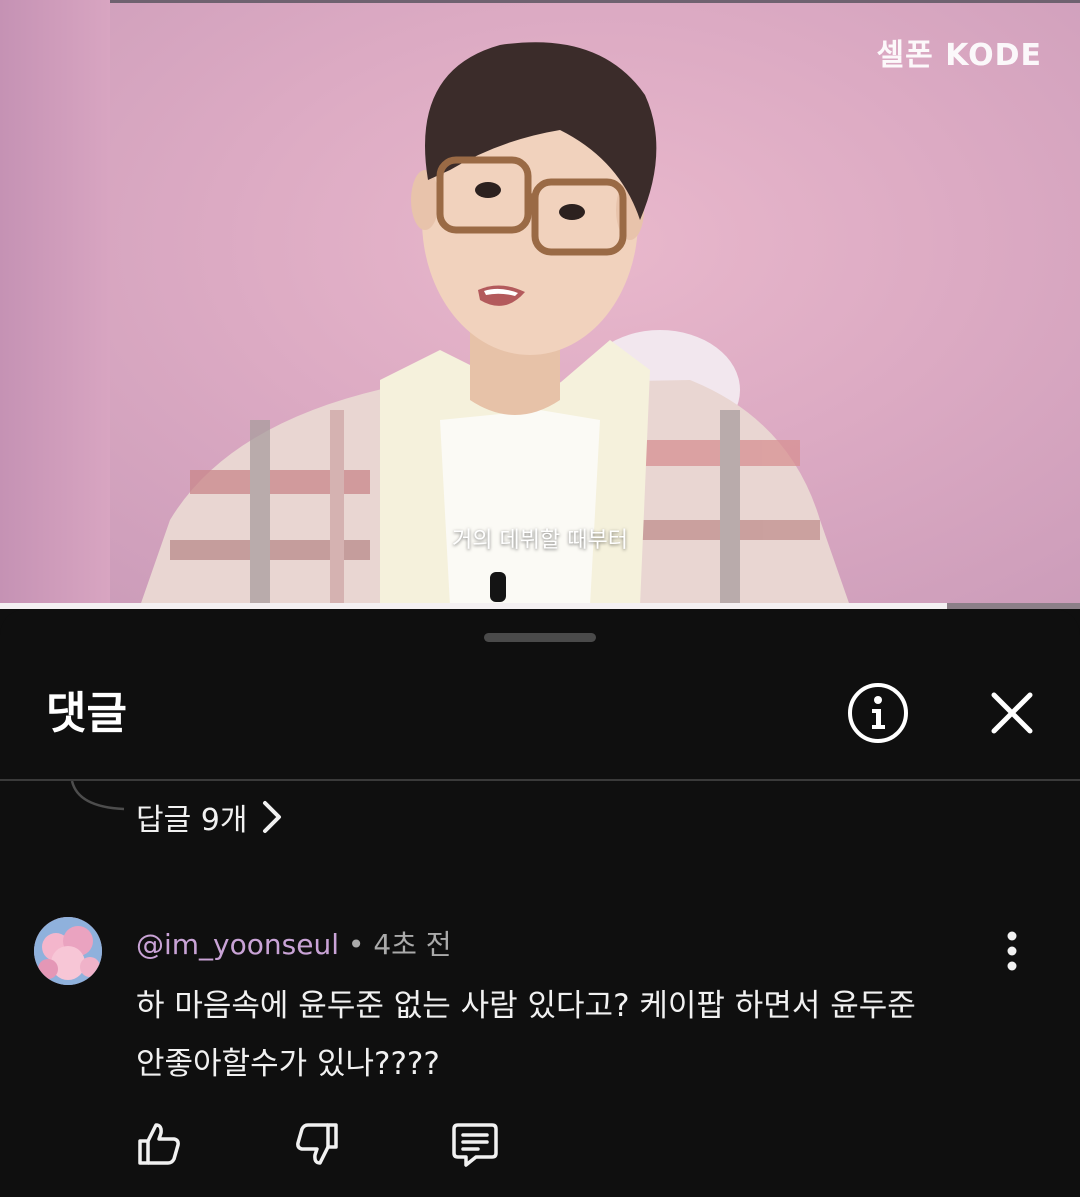 The width and height of the screenshot is (1080, 1197). I want to click on thread-connector, so click(97, 796).